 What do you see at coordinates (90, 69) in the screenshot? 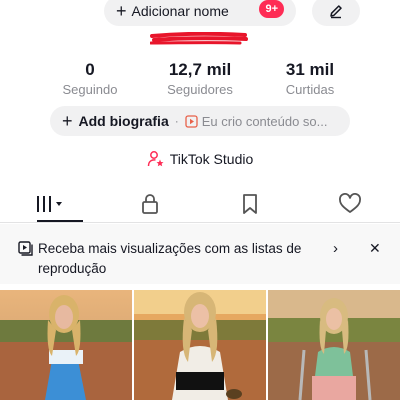
I see `following-count: 0` at bounding box center [90, 69].